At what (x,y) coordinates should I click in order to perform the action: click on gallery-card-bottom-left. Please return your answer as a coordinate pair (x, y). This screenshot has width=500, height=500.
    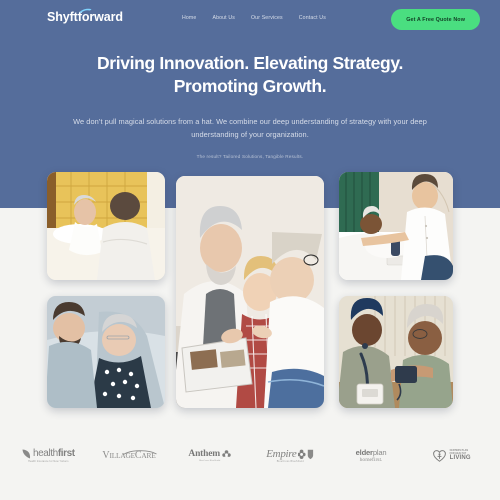
    Looking at the image, I should click on (106, 352).